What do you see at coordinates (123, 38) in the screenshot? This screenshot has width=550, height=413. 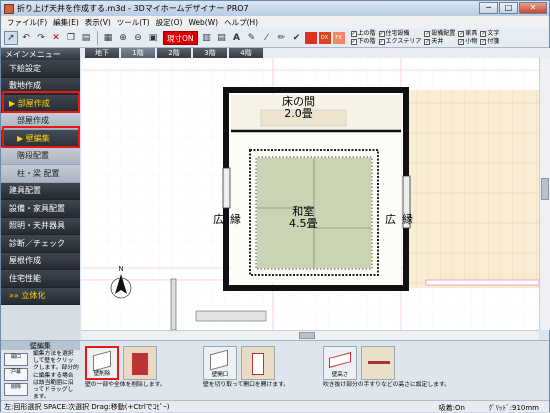 I see `zoom-in-icon: ⊕` at bounding box center [123, 38].